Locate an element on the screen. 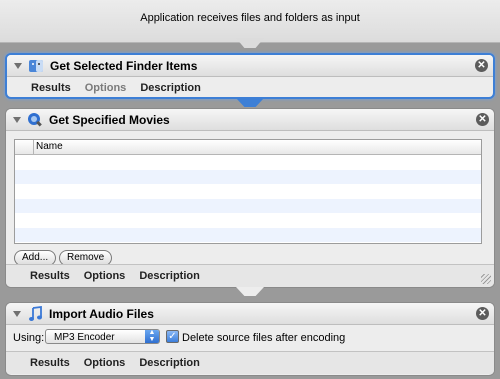 The height and width of the screenshot is (379, 500). finder-icon is located at coordinates (36, 65).